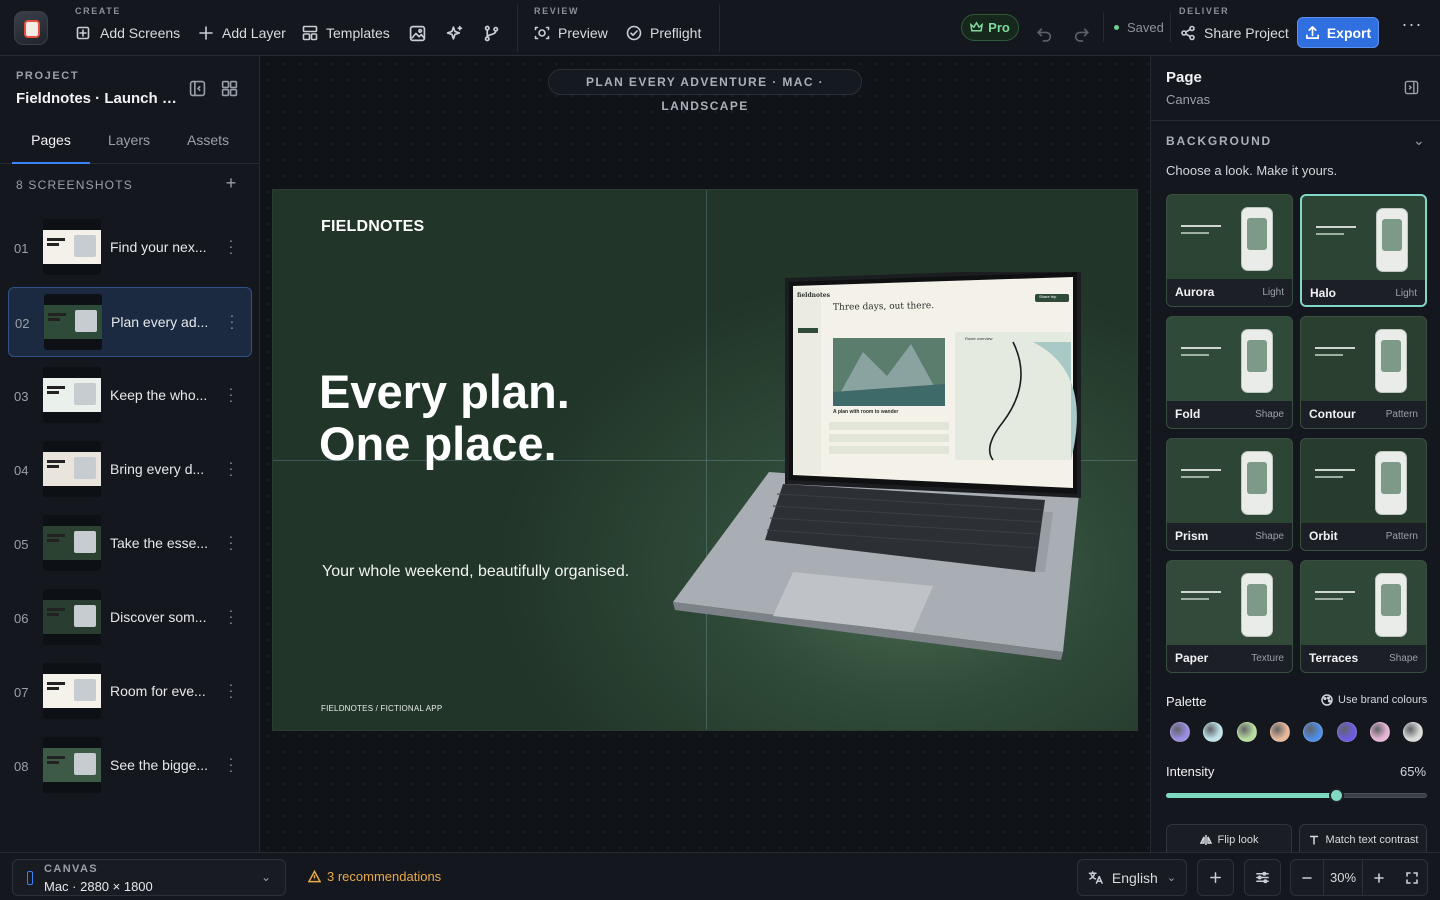  I want to click on templates-button: Templates, so click(346, 33).